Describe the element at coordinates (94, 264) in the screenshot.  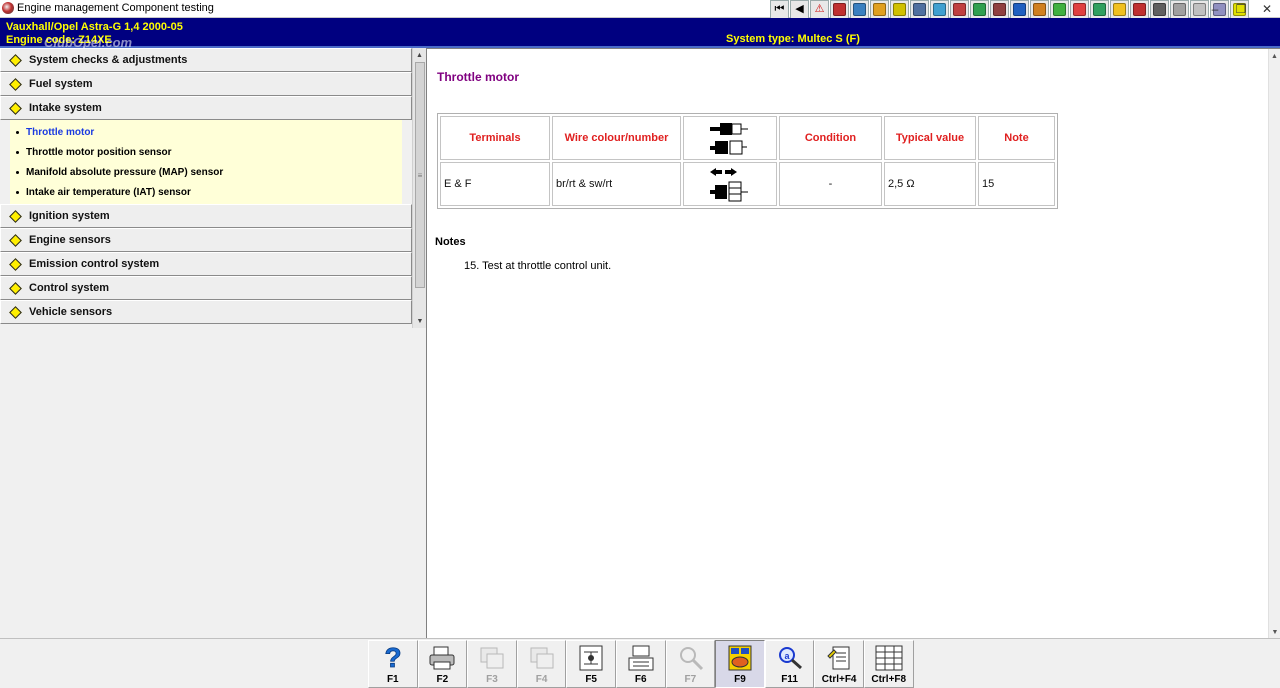
I see `menu-category-label: Emission control system` at that location.